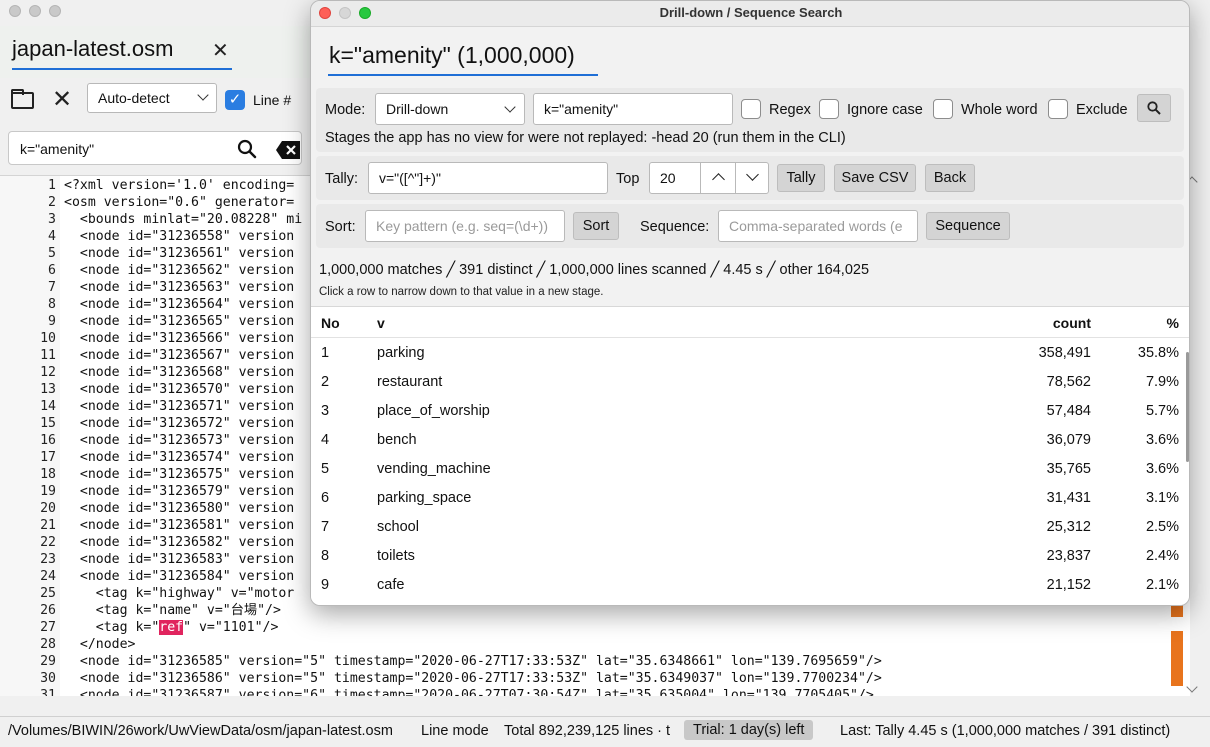  Describe the element at coordinates (147, 253) in the screenshot. I see `code-line: 5 <node id="31236561" version` at that location.